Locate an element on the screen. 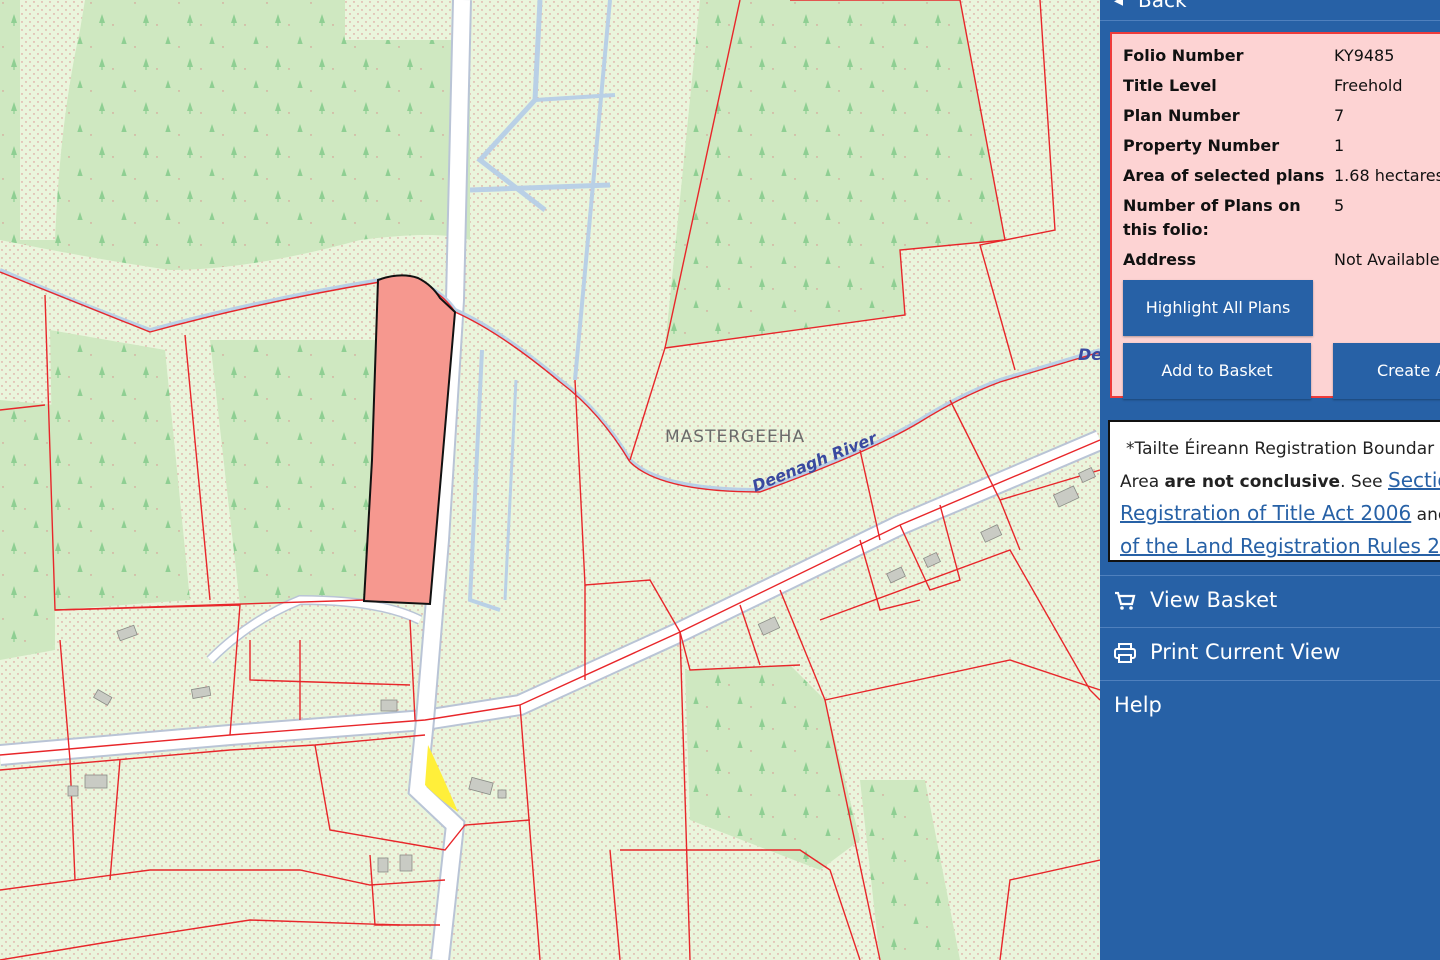 The image size is (1440, 960). land-registration-rules-link: of the Land Registration Rules 2 is located at coordinates (1280, 546).